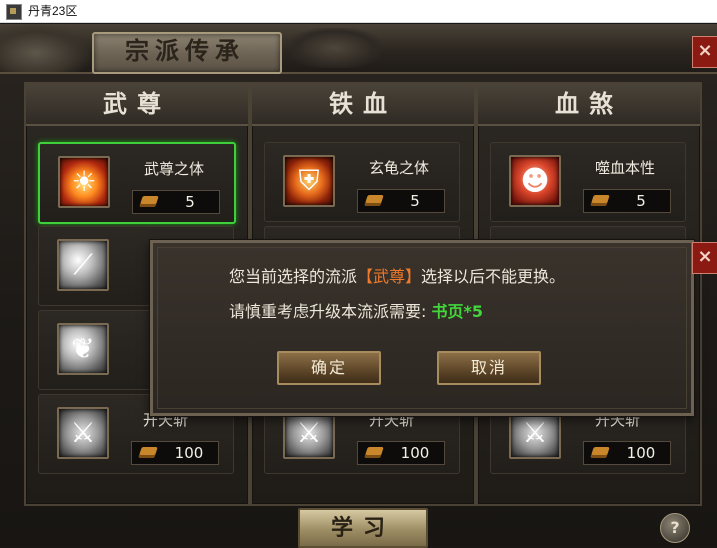 This screenshot has width=717, height=548. What do you see at coordinates (362, 182) in the screenshot?
I see `skill-card: ⛨ 玄龟之体 5` at bounding box center [362, 182].